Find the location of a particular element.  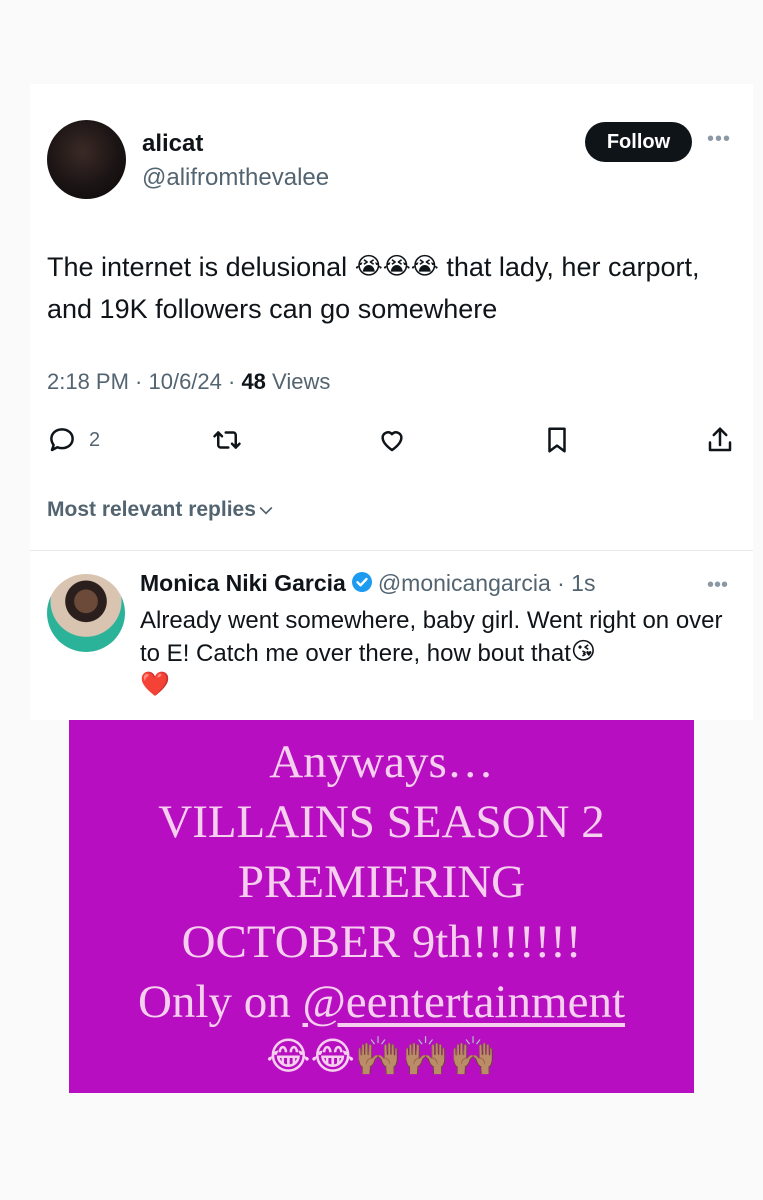

bookmark-icon is located at coordinates (557, 440).